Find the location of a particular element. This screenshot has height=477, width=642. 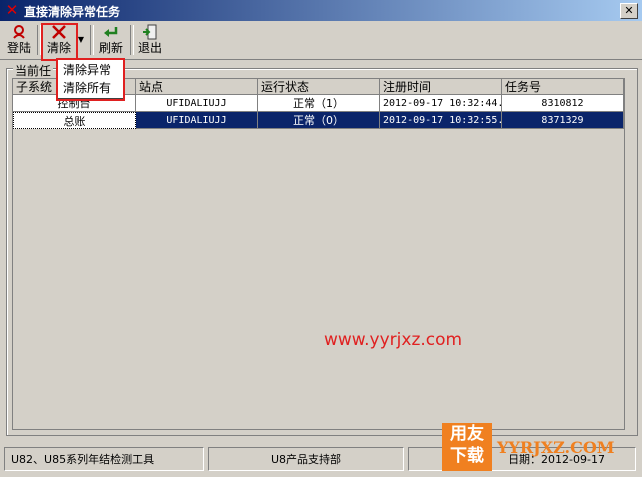

exit-button: 退出 is located at coordinates (150, 40).